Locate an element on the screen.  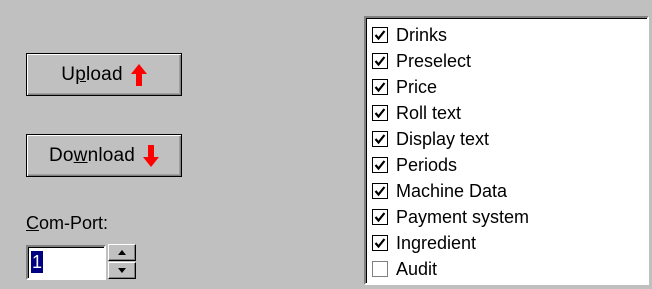
checklist-item: Ingredient is located at coordinates (509, 243).